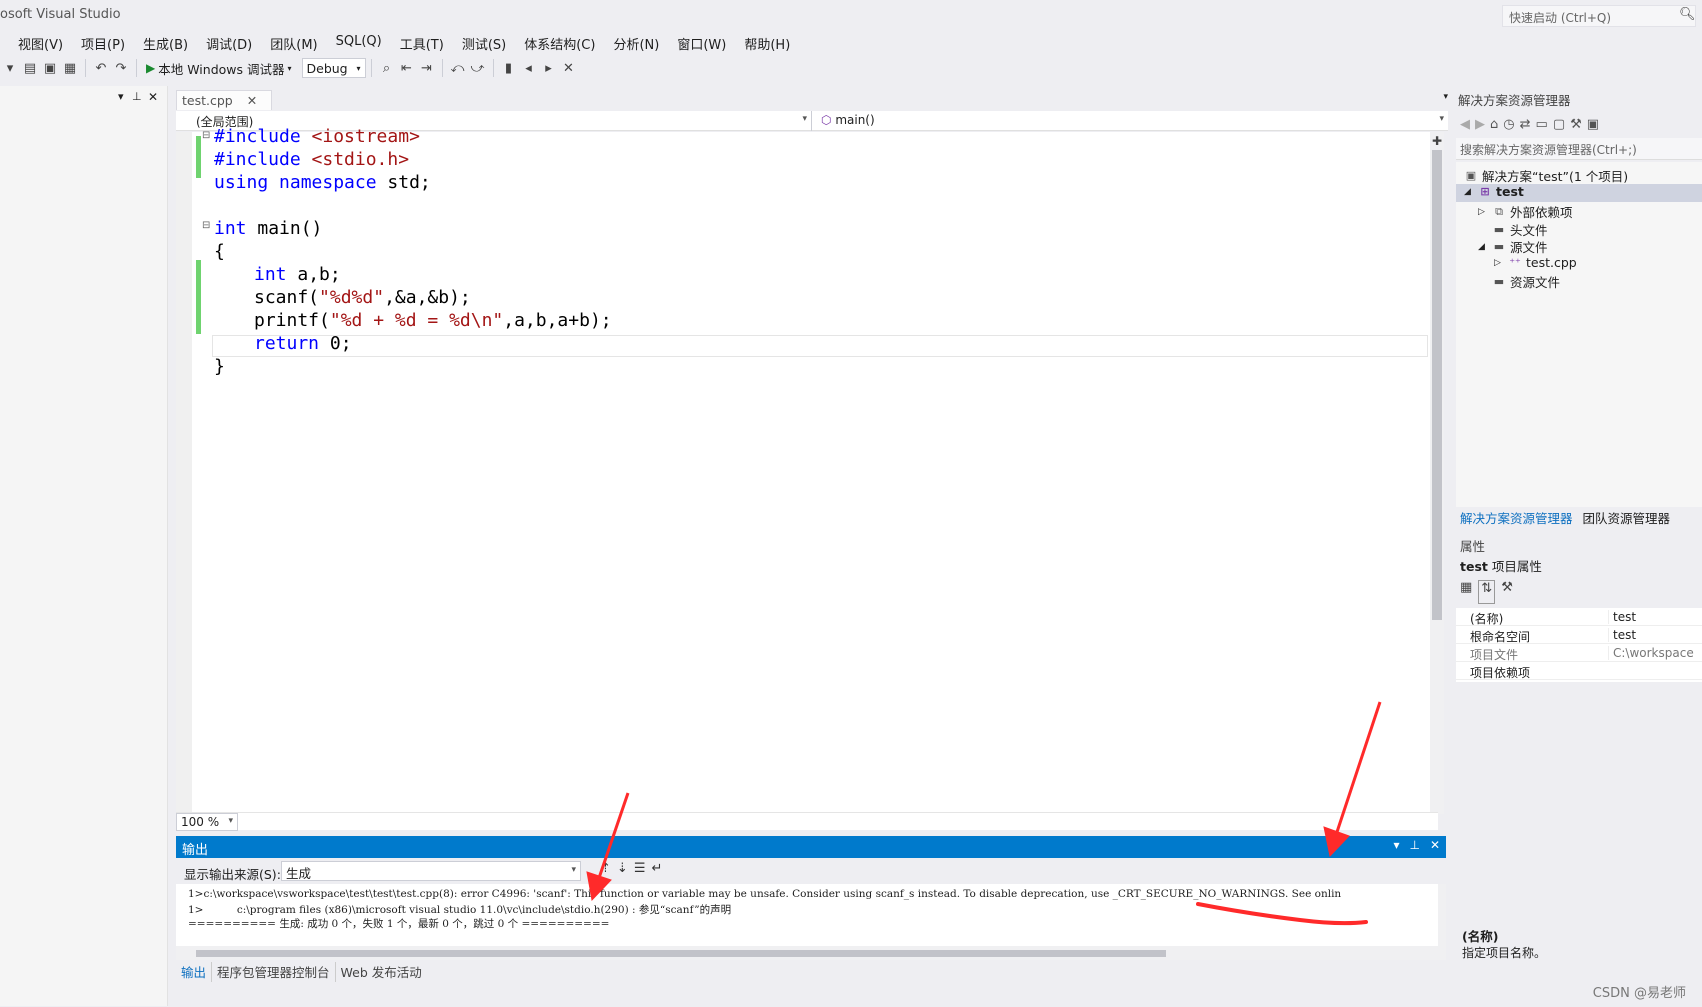  What do you see at coordinates (458, 68) in the screenshot?
I see `comment-icon: ⤺` at bounding box center [458, 68].